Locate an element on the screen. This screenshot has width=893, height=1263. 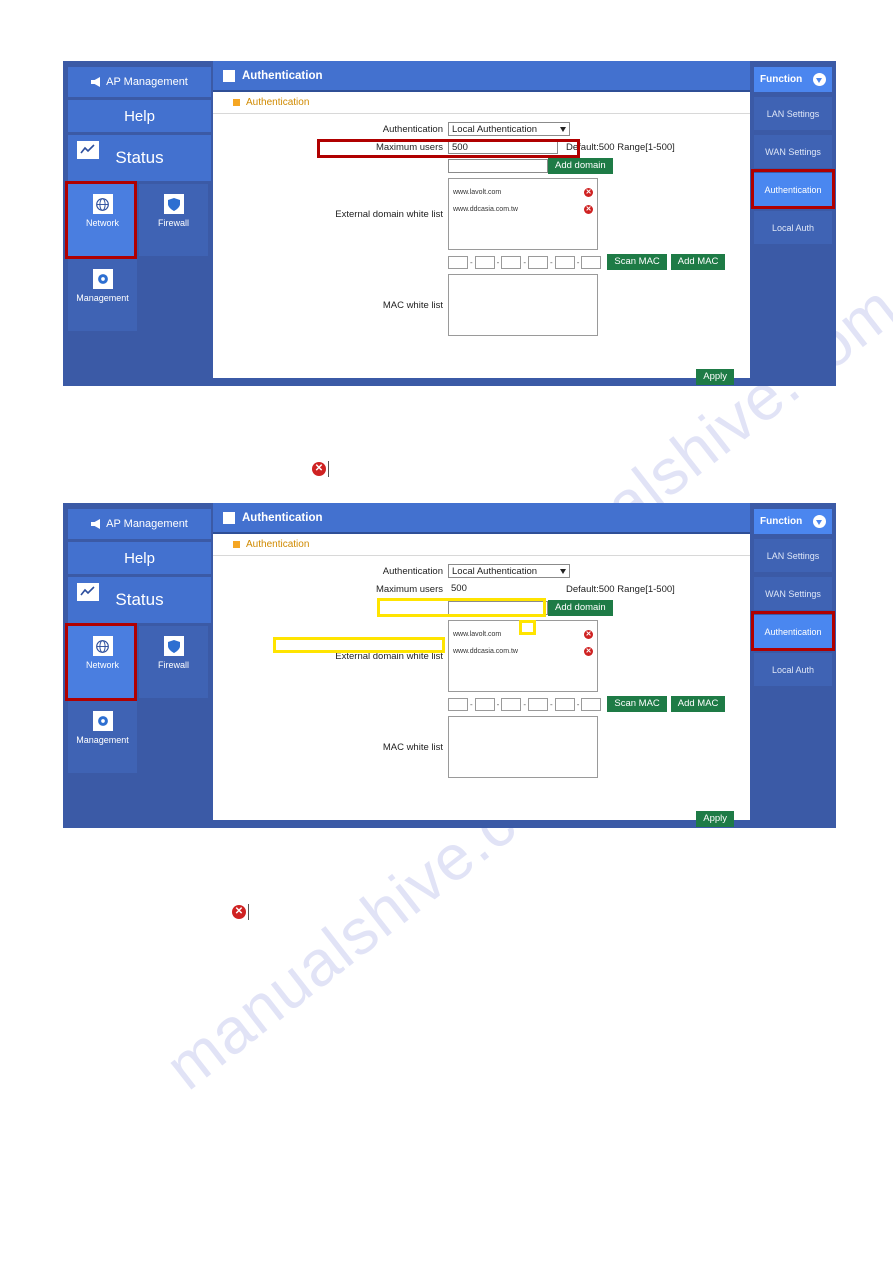
row-authentication: Authentication Local Authentication is located at coordinates (481, 129).